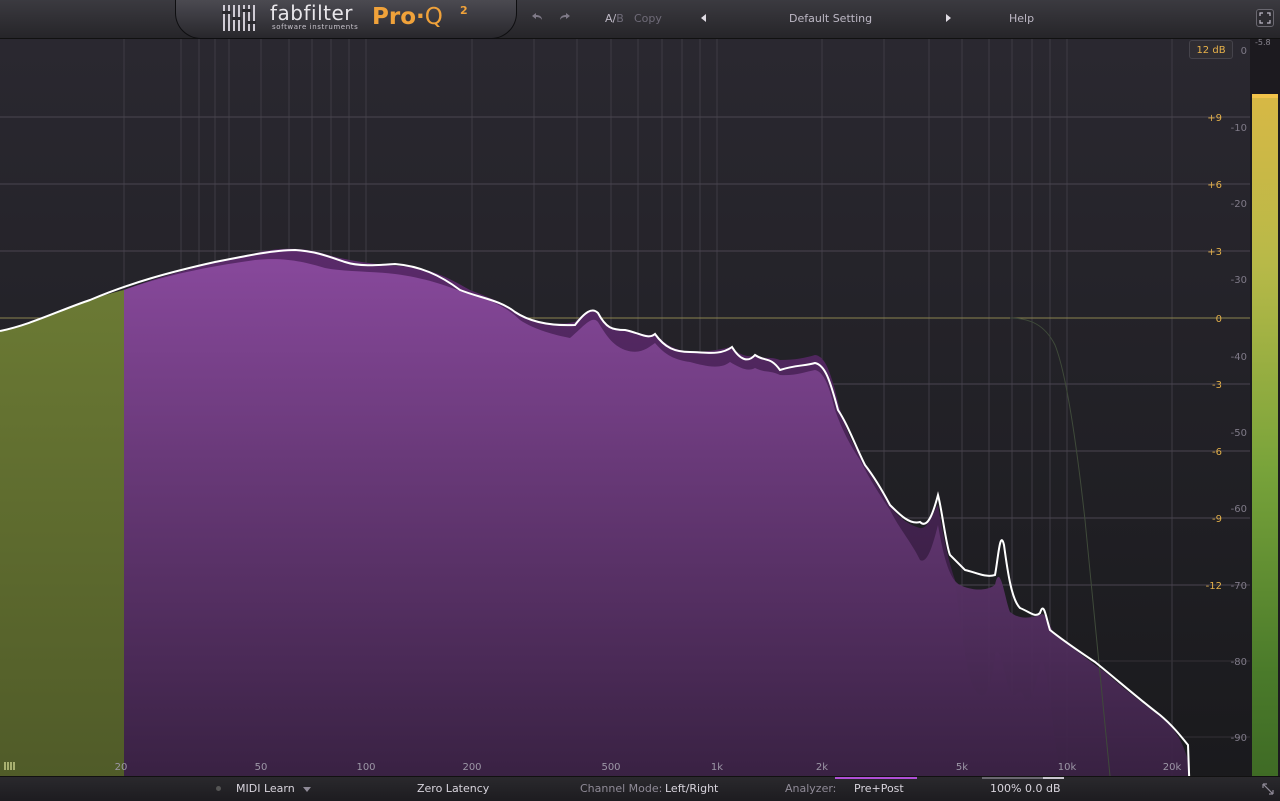 The height and width of the screenshot is (801, 1280). What do you see at coordinates (717, 767) in the screenshot?
I see `freq-label: 1k` at bounding box center [717, 767].